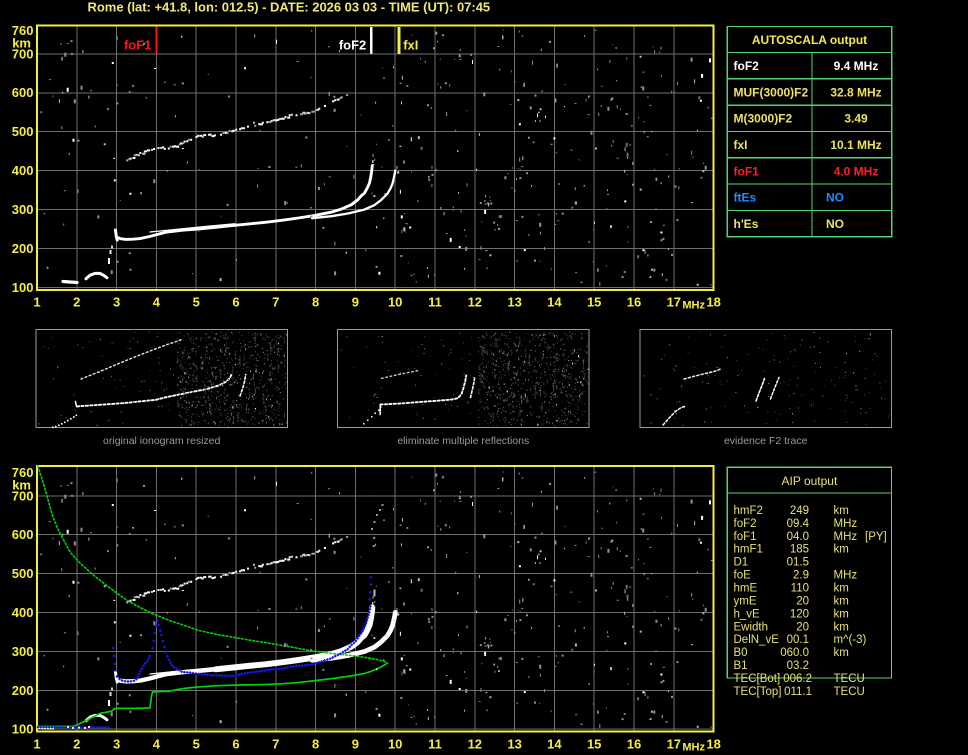 This screenshot has height=755, width=968. I want to click on svg-text: original ionogram resized, so click(161, 441).